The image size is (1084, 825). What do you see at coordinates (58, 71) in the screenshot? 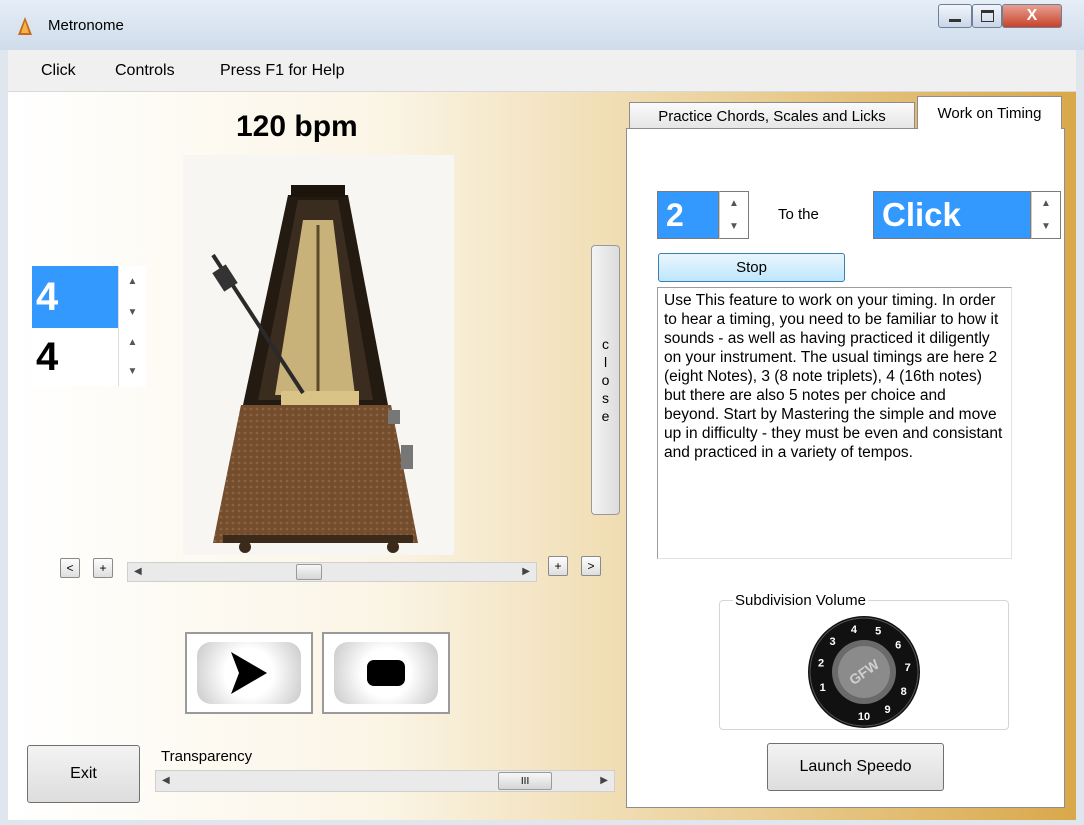
I see `menu-click: Click` at bounding box center [58, 71].